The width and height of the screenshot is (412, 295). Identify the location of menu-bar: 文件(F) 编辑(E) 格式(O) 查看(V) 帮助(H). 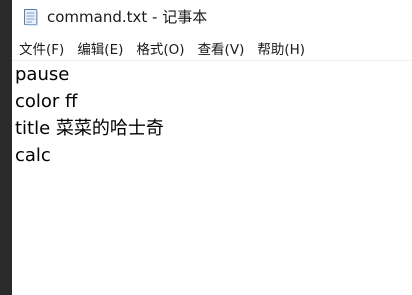
(212, 47).